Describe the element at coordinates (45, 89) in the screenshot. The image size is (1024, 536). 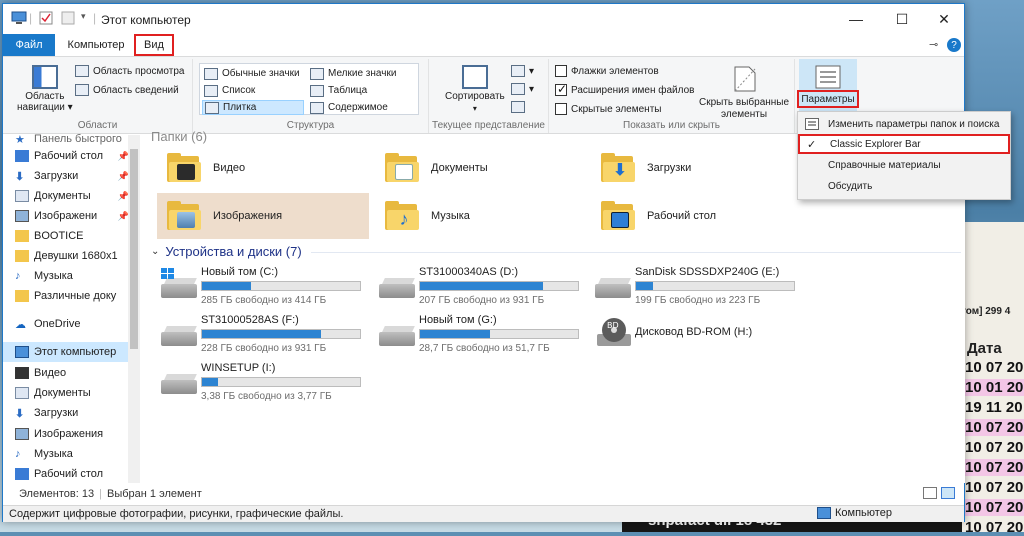
I see `nav-pane-button: Область навигации ▾` at that location.